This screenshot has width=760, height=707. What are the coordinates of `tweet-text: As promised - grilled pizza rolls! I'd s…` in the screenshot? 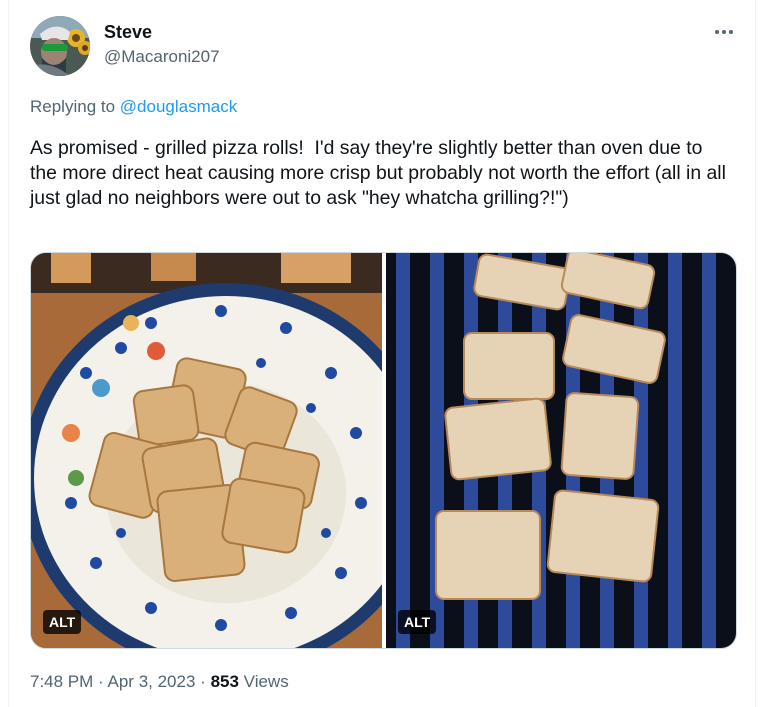 It's located at (381, 173).